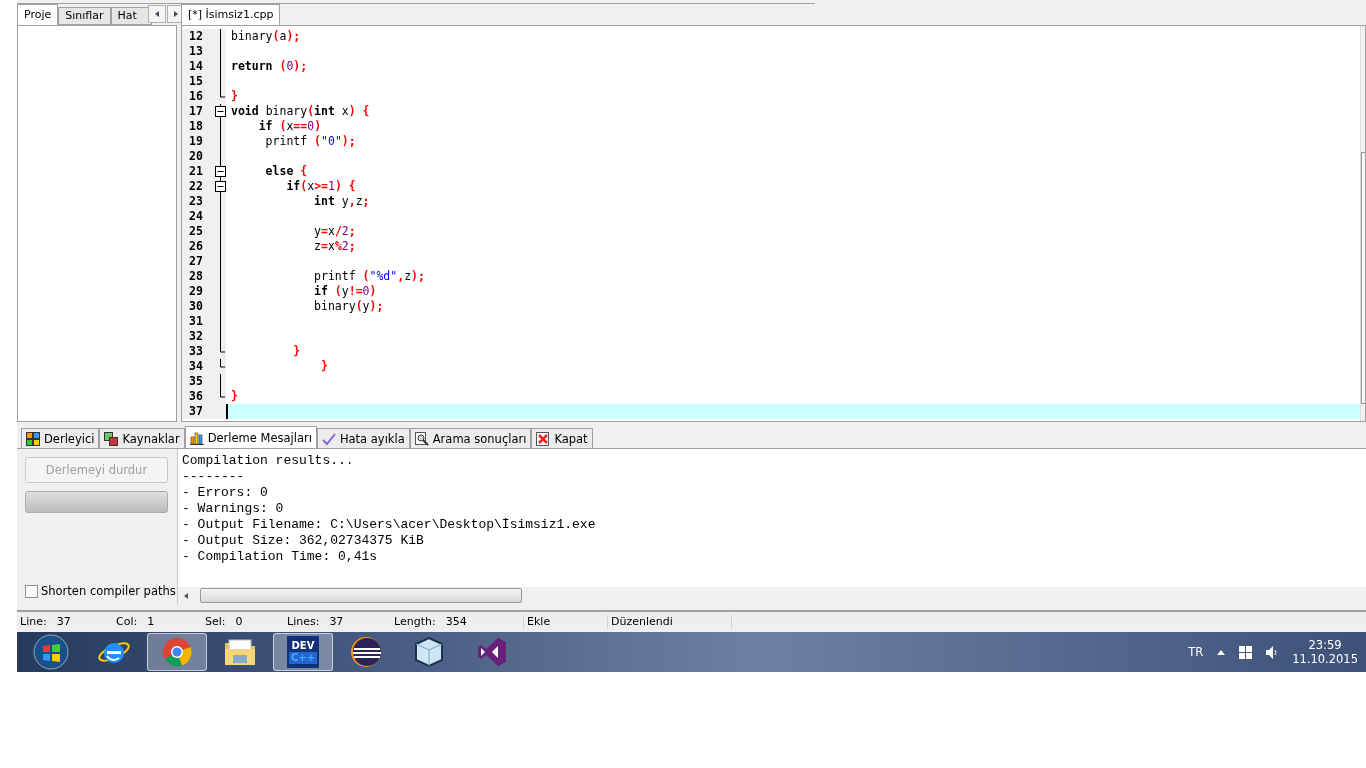 The width and height of the screenshot is (1366, 768). Describe the element at coordinates (196, 411) in the screenshot. I see `line-number: 37` at that location.